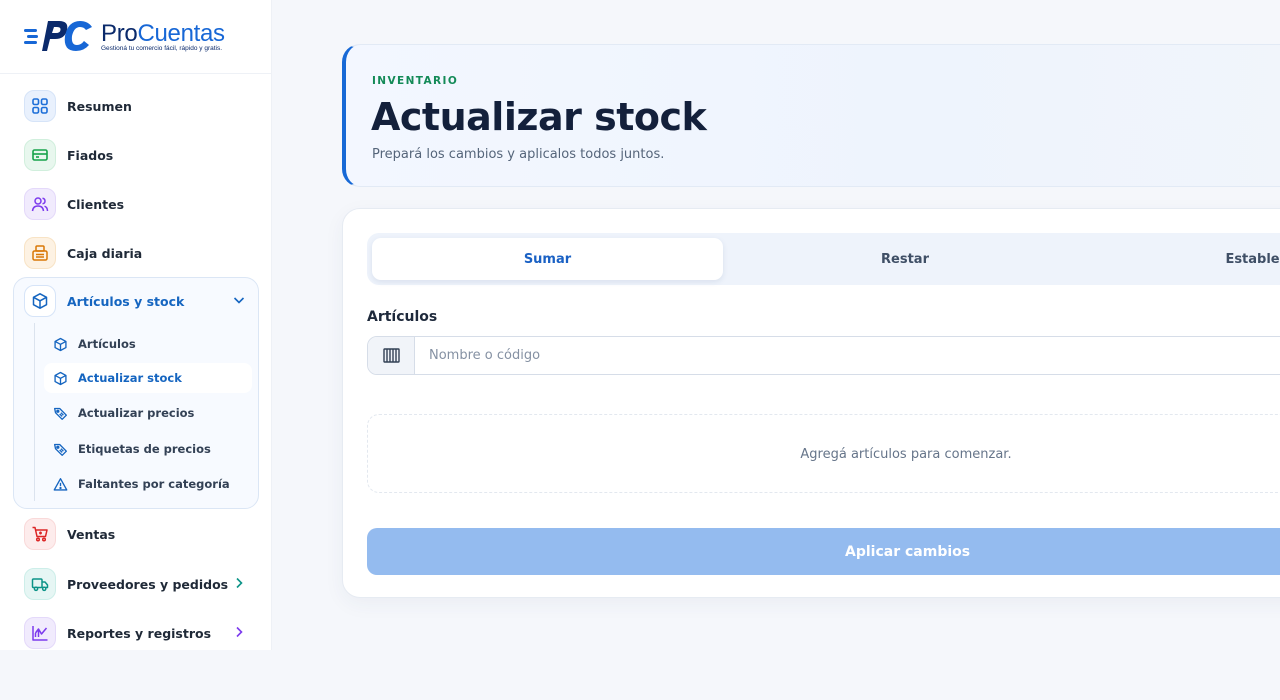 The width and height of the screenshot is (1280, 700). What do you see at coordinates (148, 344) in the screenshot?
I see `sidebar-subitem-articulos: Artículos` at bounding box center [148, 344].